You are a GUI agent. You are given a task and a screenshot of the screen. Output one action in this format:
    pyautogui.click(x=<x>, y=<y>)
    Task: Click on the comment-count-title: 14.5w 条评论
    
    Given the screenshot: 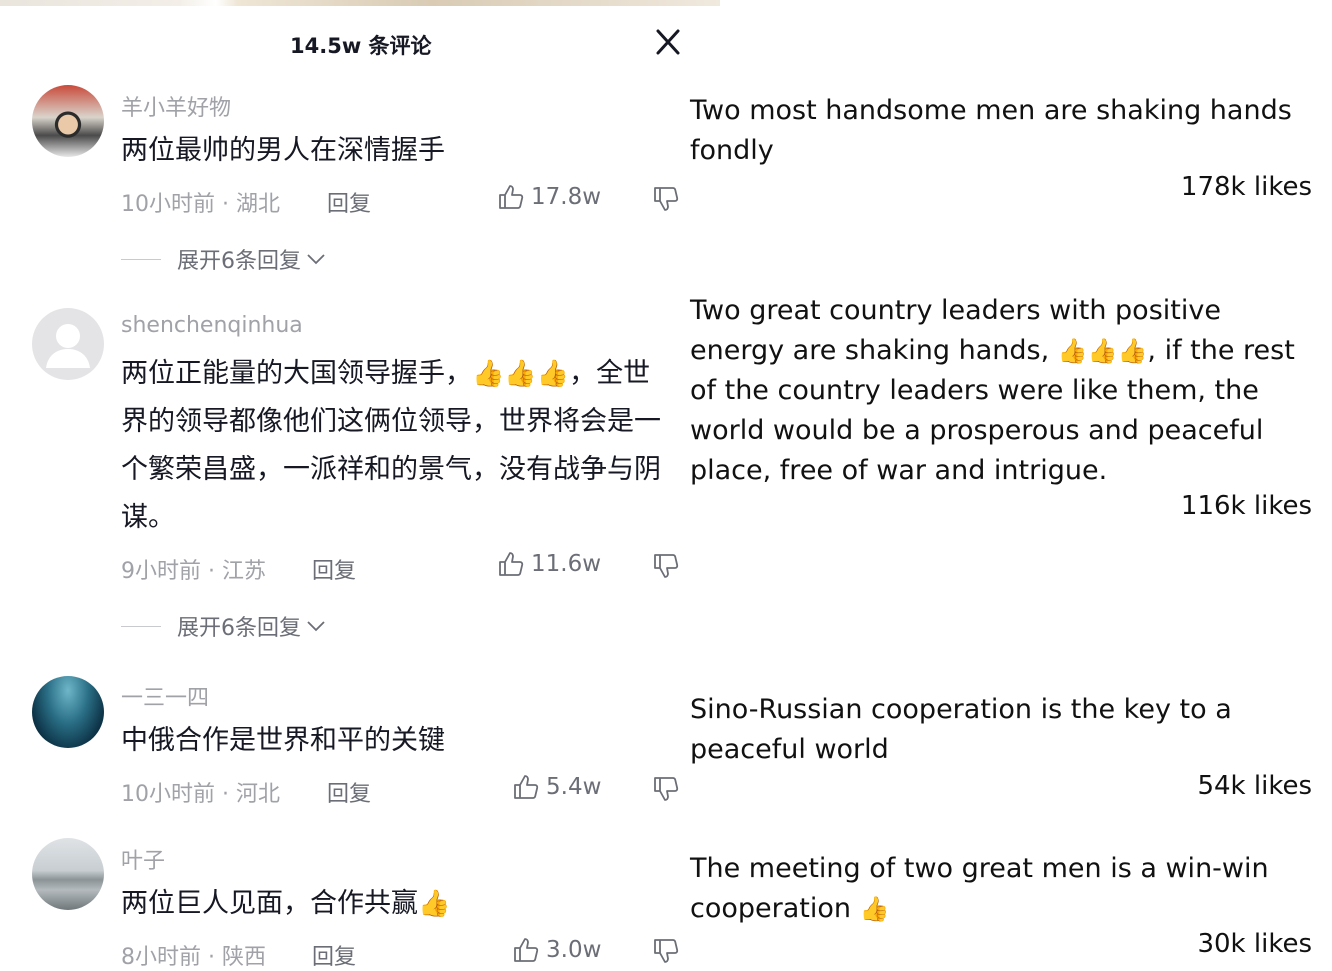 What is the action you would take?
    pyautogui.click(x=361, y=46)
    